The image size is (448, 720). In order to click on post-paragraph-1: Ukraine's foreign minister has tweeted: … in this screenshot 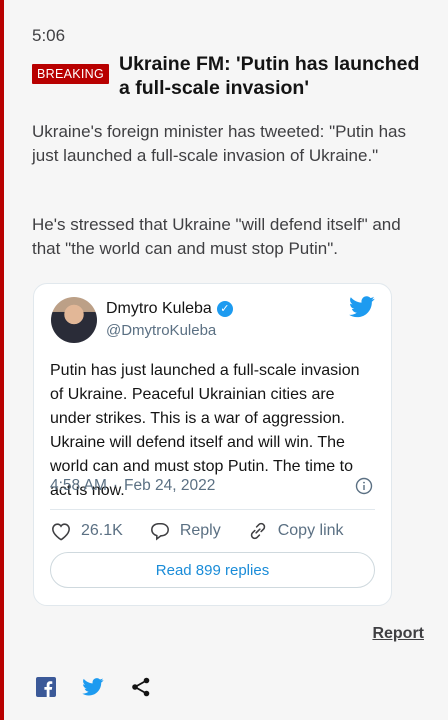, I will do `click(219, 143)`.